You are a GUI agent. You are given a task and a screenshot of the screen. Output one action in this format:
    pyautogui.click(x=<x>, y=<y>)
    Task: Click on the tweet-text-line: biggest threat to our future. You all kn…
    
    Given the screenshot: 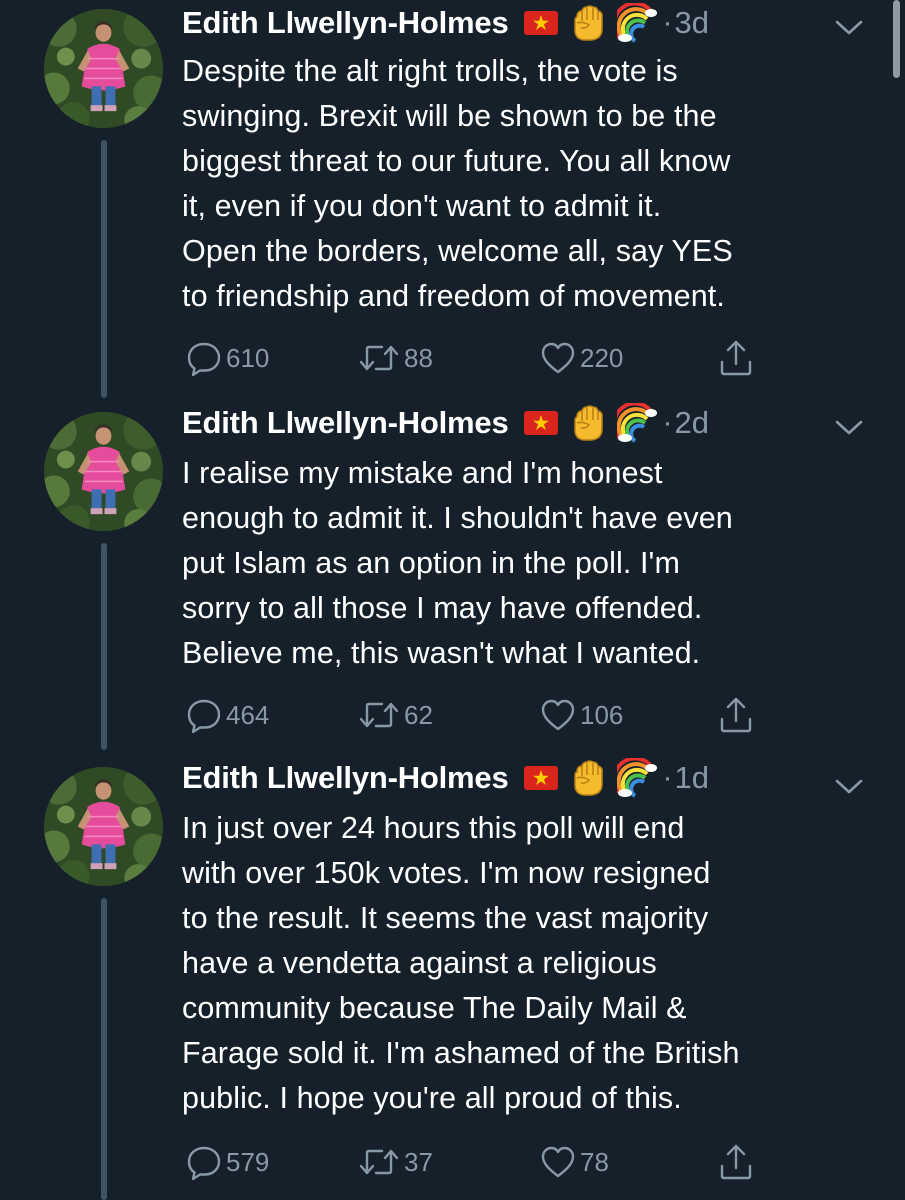 What is the action you would take?
    pyautogui.click(x=456, y=161)
    